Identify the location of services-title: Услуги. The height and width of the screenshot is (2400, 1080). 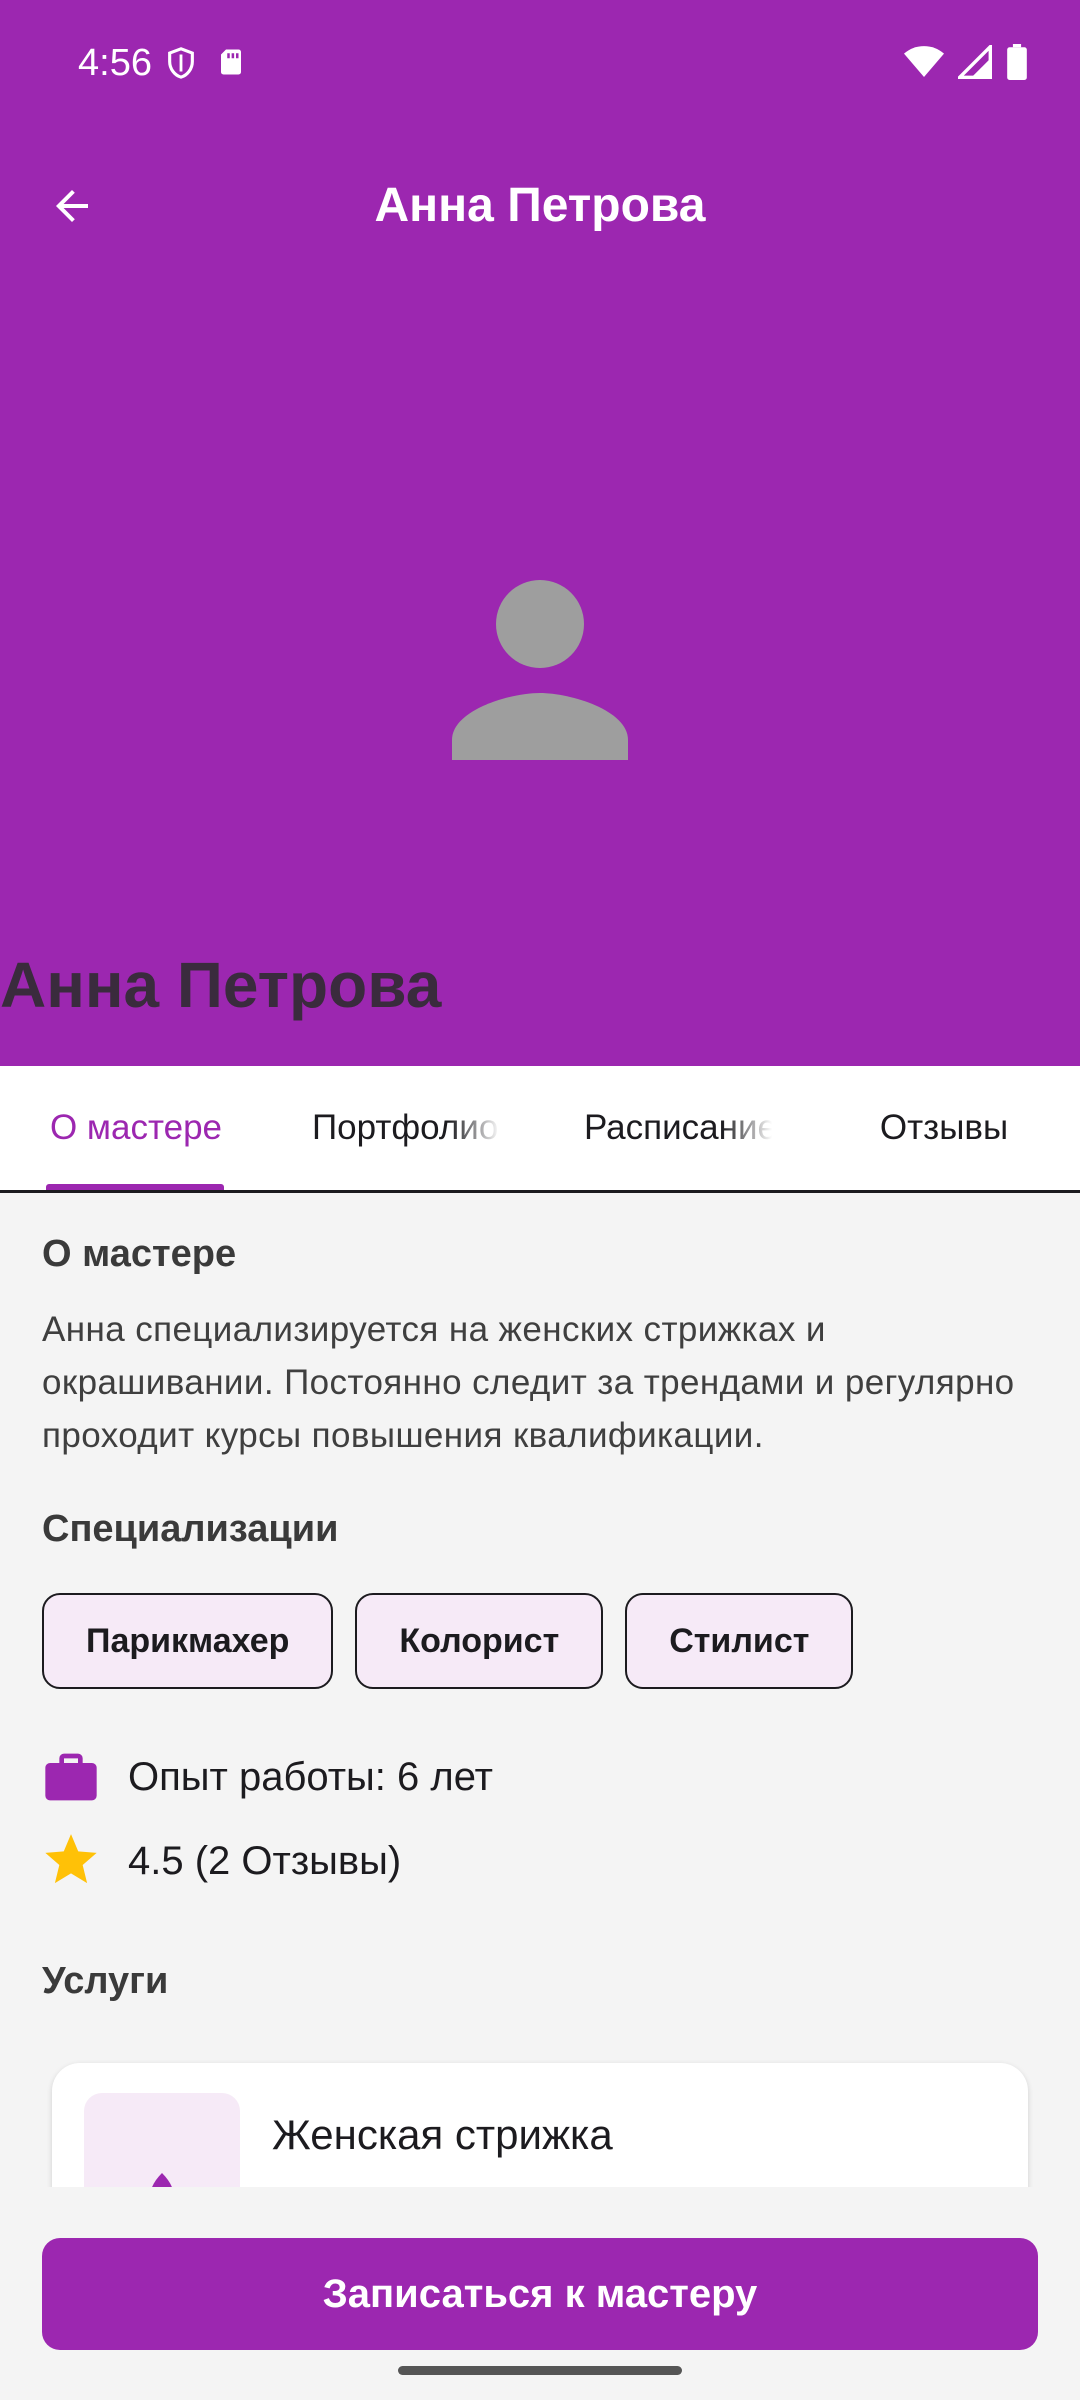
(105, 1981).